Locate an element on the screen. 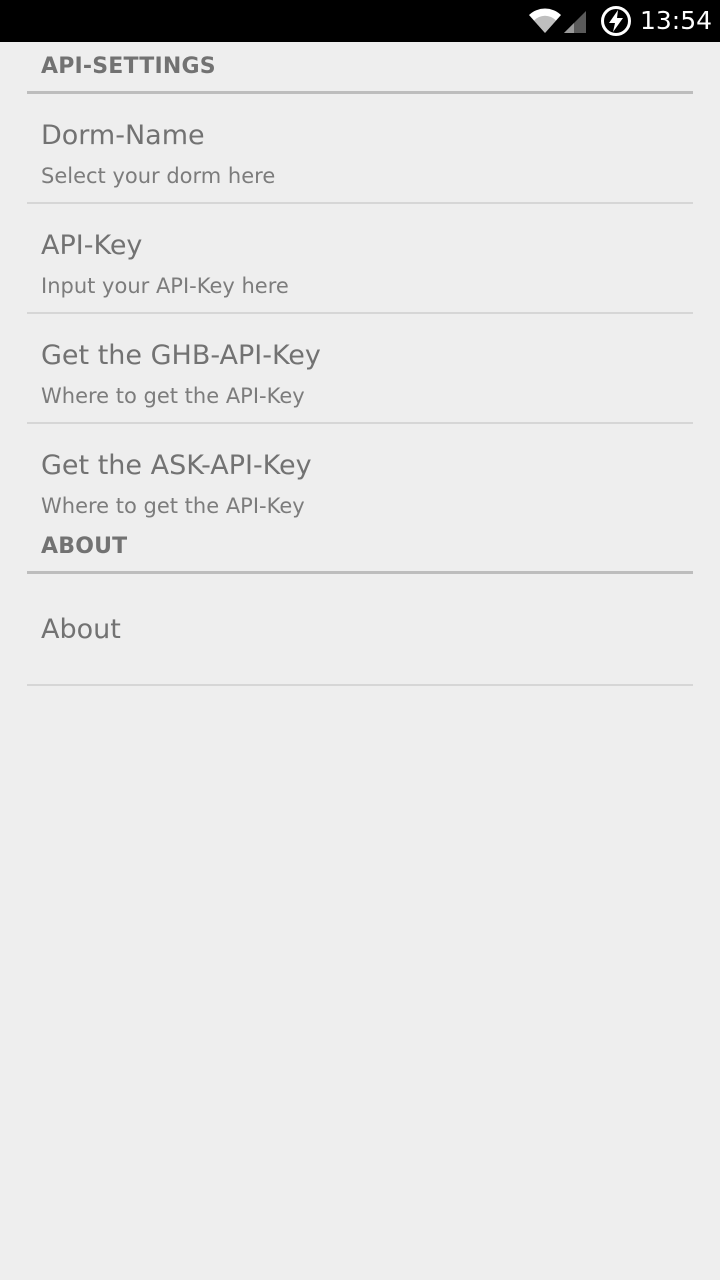 The image size is (720, 1280). pref-title: About is located at coordinates (81, 629).